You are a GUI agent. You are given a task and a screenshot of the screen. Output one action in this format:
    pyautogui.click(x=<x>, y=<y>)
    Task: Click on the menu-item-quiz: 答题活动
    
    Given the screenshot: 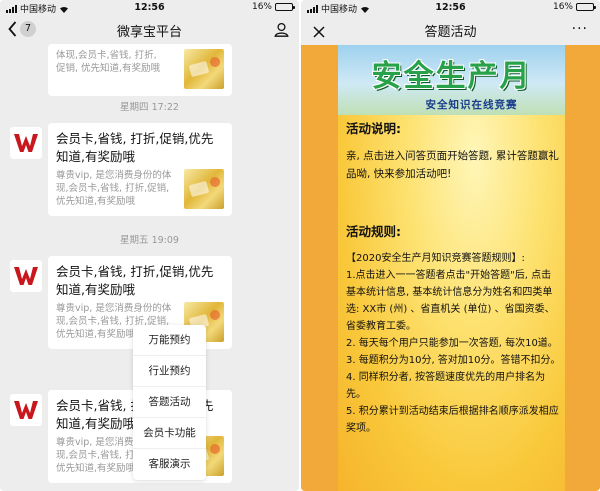 What is the action you would take?
    pyautogui.click(x=169, y=402)
    